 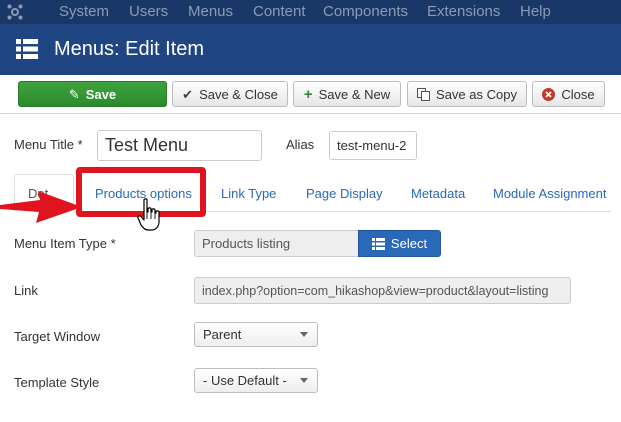 What do you see at coordinates (354, 94) in the screenshot?
I see `save-new-label: Save & New` at bounding box center [354, 94].